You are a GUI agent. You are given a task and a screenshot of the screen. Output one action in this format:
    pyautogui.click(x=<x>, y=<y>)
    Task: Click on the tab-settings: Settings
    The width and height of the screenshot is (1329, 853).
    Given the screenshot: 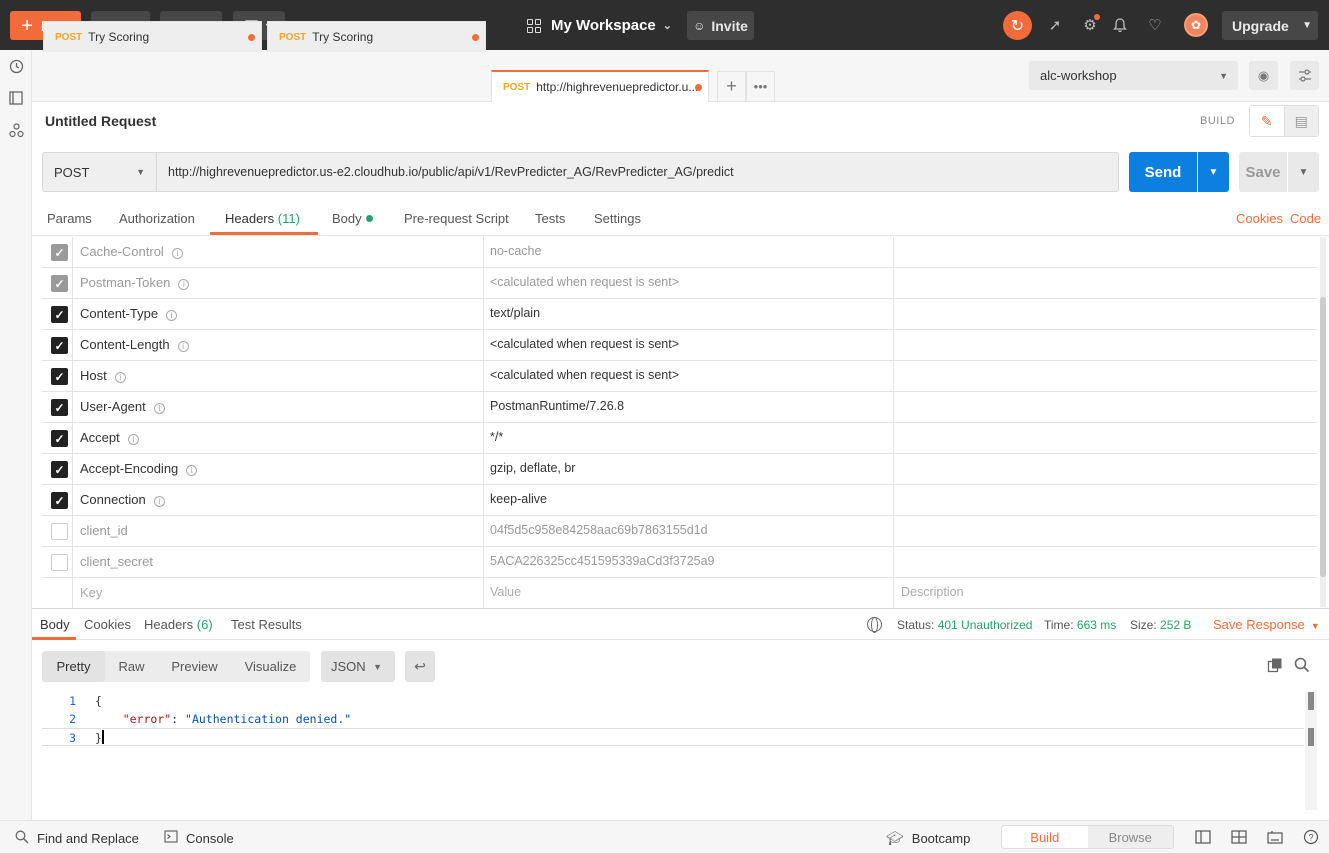 What is the action you would take?
    pyautogui.click(x=617, y=218)
    